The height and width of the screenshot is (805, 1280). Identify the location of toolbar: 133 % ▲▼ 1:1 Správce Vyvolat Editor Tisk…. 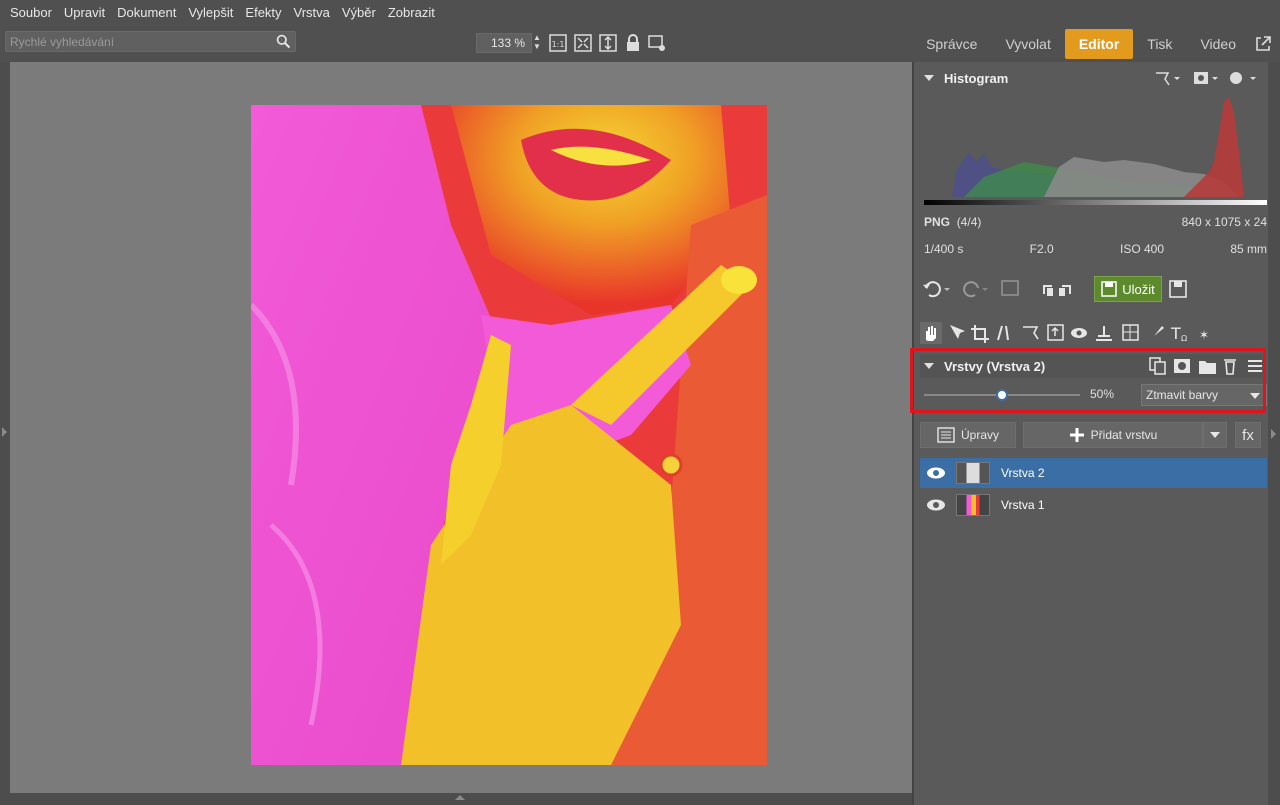
(640, 44).